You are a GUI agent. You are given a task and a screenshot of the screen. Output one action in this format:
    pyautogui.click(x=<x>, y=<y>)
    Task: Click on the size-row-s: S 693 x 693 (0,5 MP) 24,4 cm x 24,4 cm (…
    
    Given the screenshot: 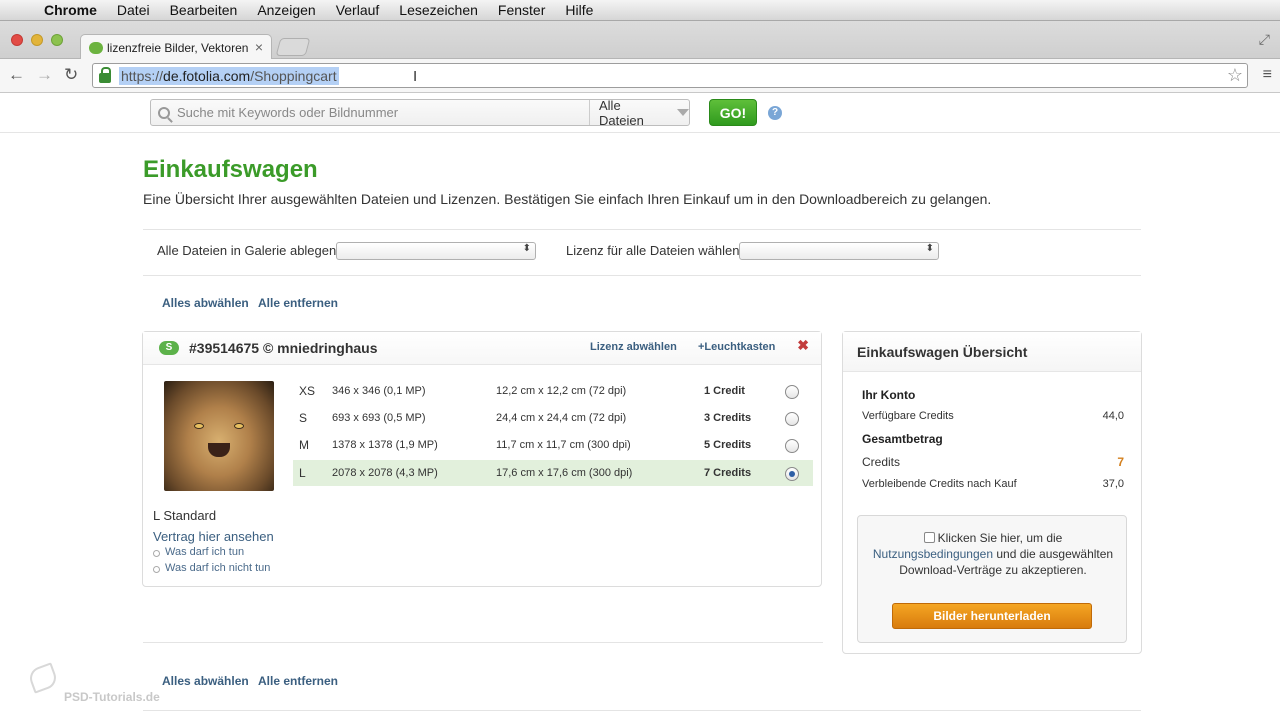 What is the action you would take?
    pyautogui.click(x=553, y=418)
    